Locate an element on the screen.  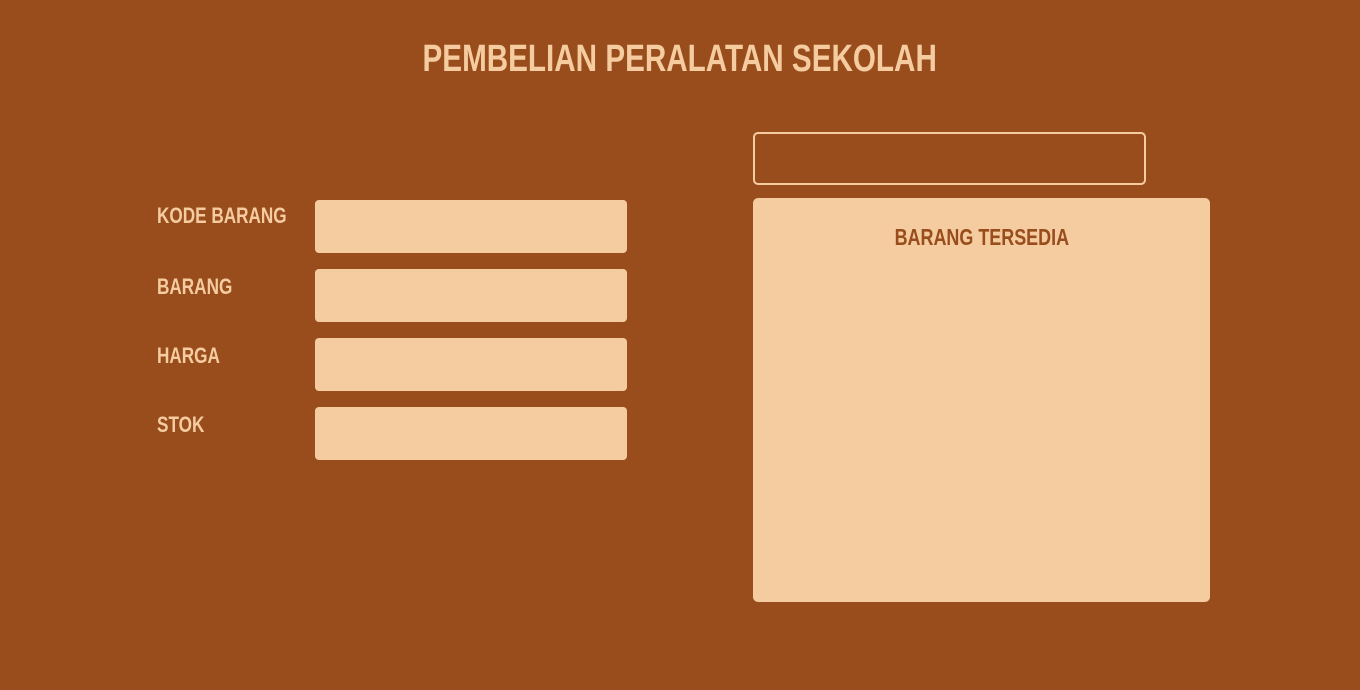
label-kode-barang: KODE BARANG is located at coordinates (240, 216).